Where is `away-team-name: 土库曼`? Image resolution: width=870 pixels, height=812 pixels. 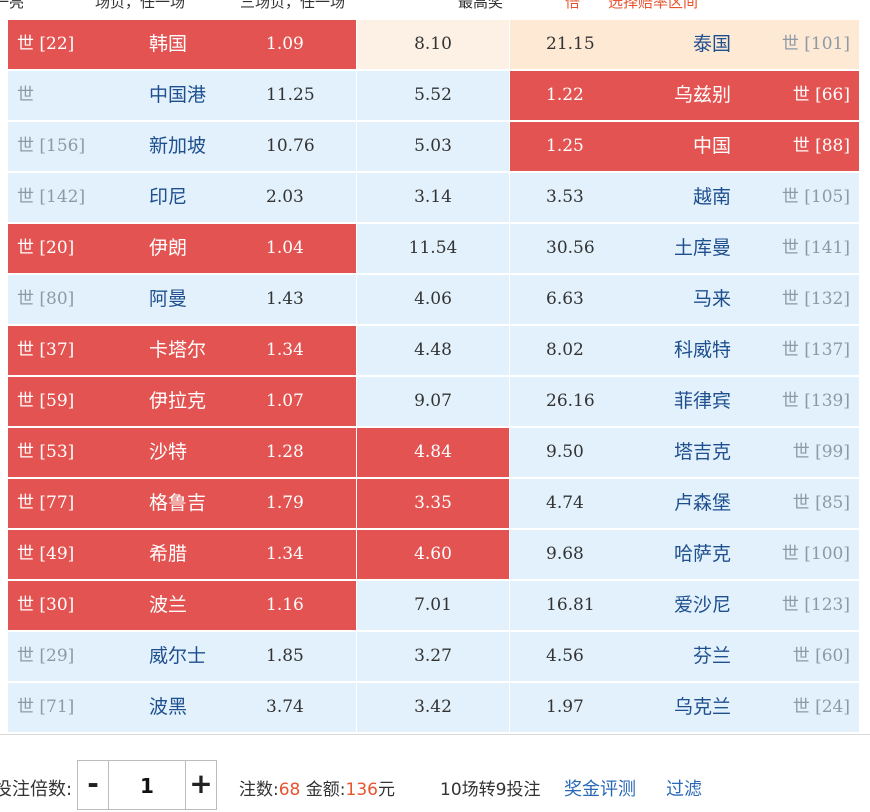 away-team-name: 土库曼 is located at coordinates (702, 248).